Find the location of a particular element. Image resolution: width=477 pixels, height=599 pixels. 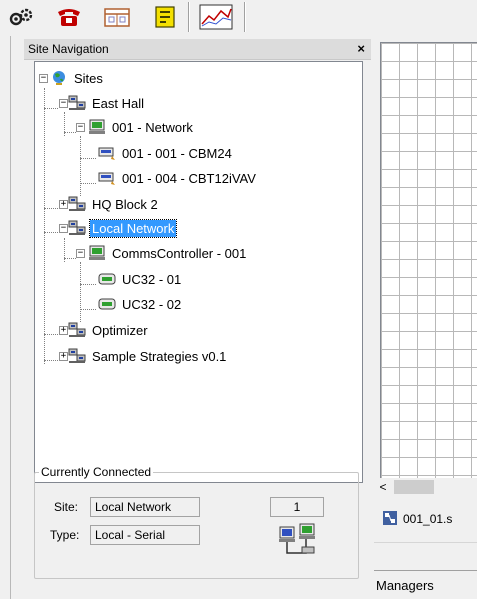

gears-icon is located at coordinates (21, 17).